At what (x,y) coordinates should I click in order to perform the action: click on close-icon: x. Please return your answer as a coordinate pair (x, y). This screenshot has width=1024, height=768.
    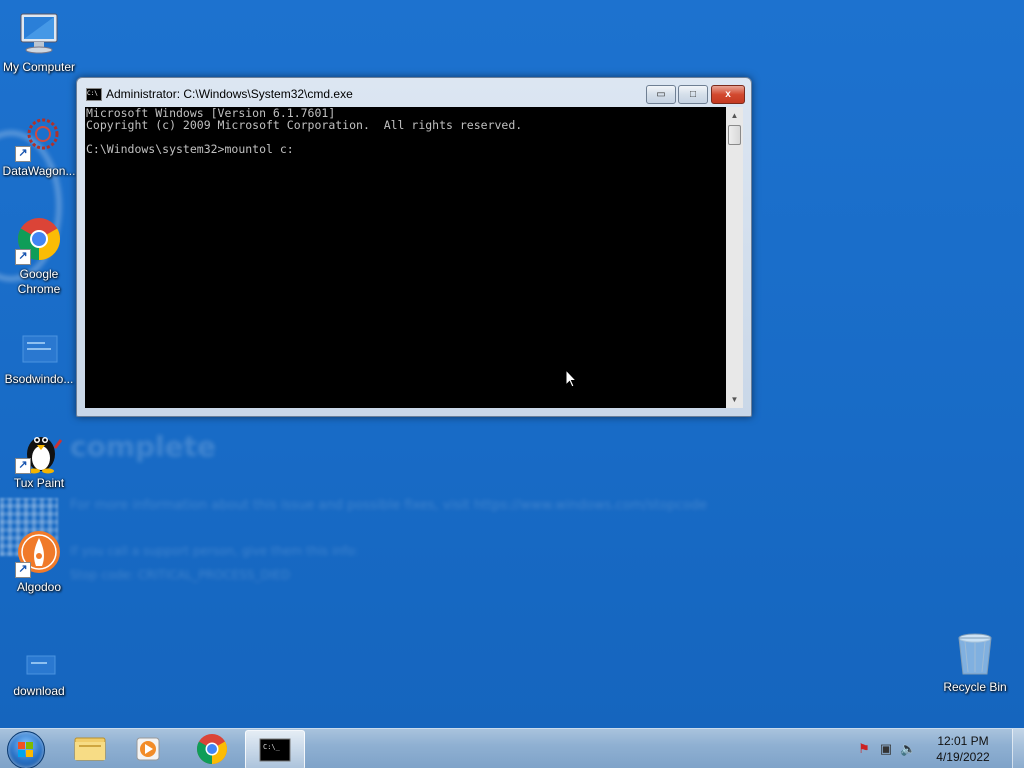
    Looking at the image, I should click on (728, 94).